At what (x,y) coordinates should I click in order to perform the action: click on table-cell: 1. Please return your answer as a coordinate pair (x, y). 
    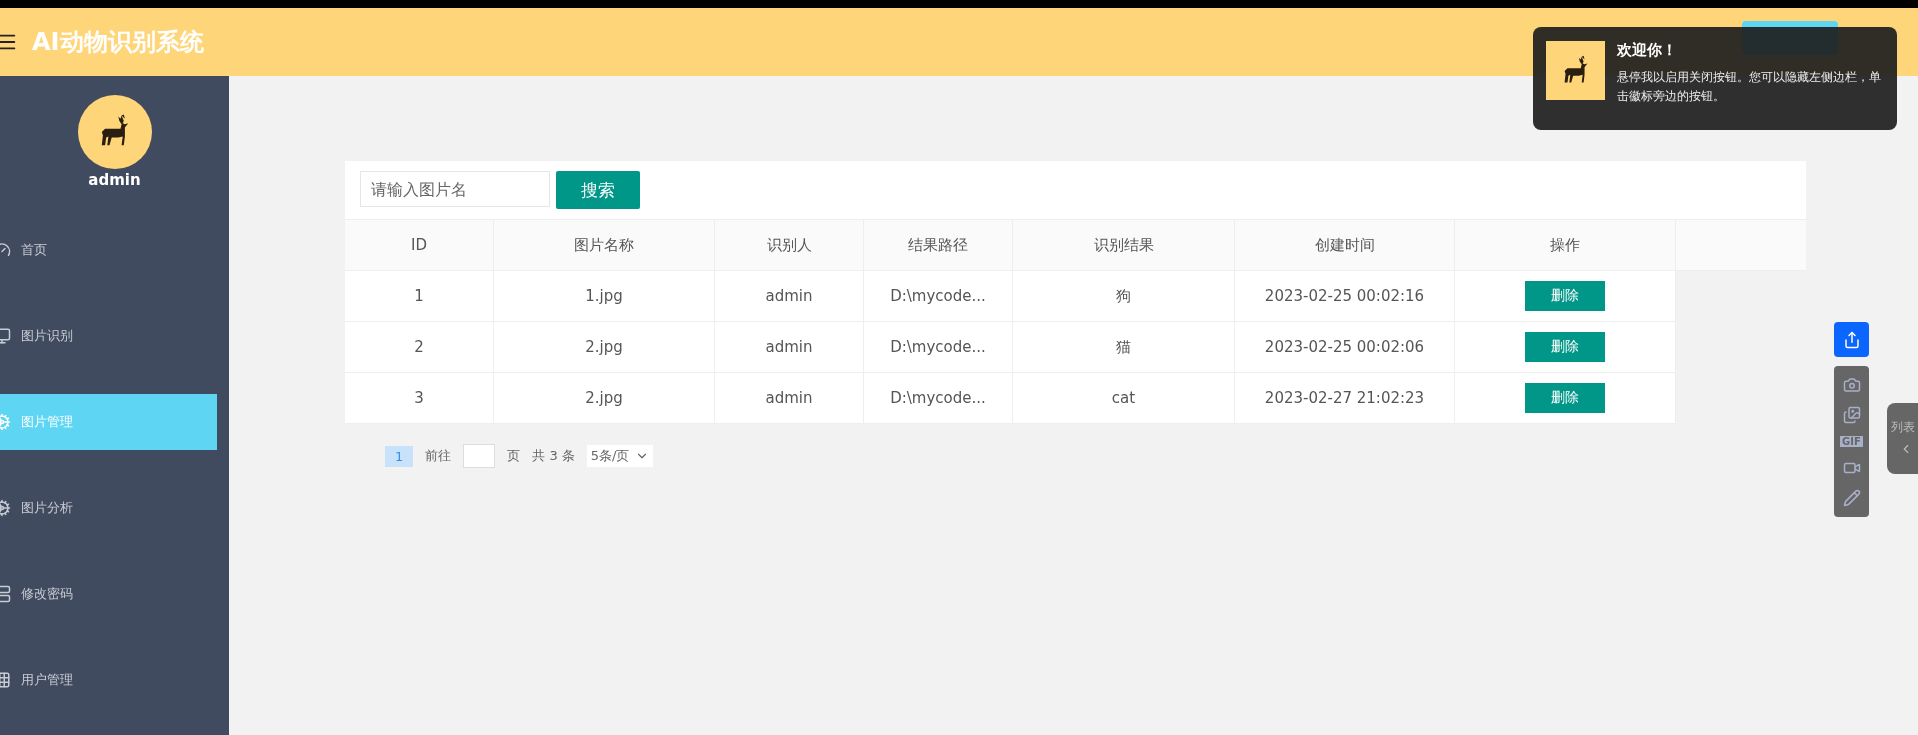
    Looking at the image, I should click on (419, 296).